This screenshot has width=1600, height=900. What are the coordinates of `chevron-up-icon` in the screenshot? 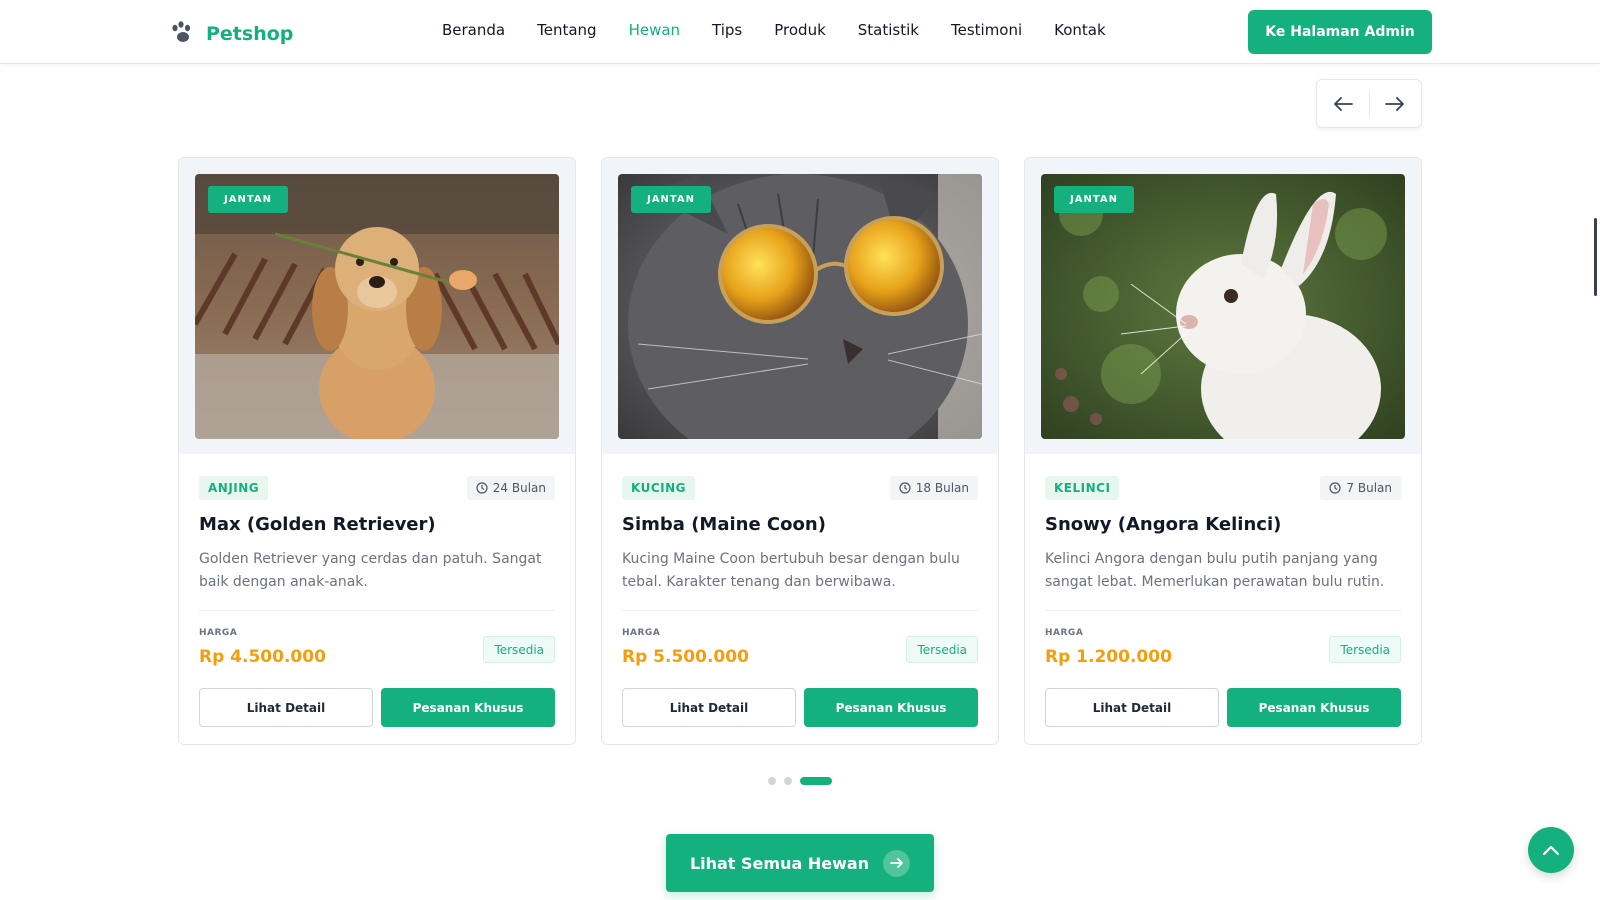 It's located at (1551, 850).